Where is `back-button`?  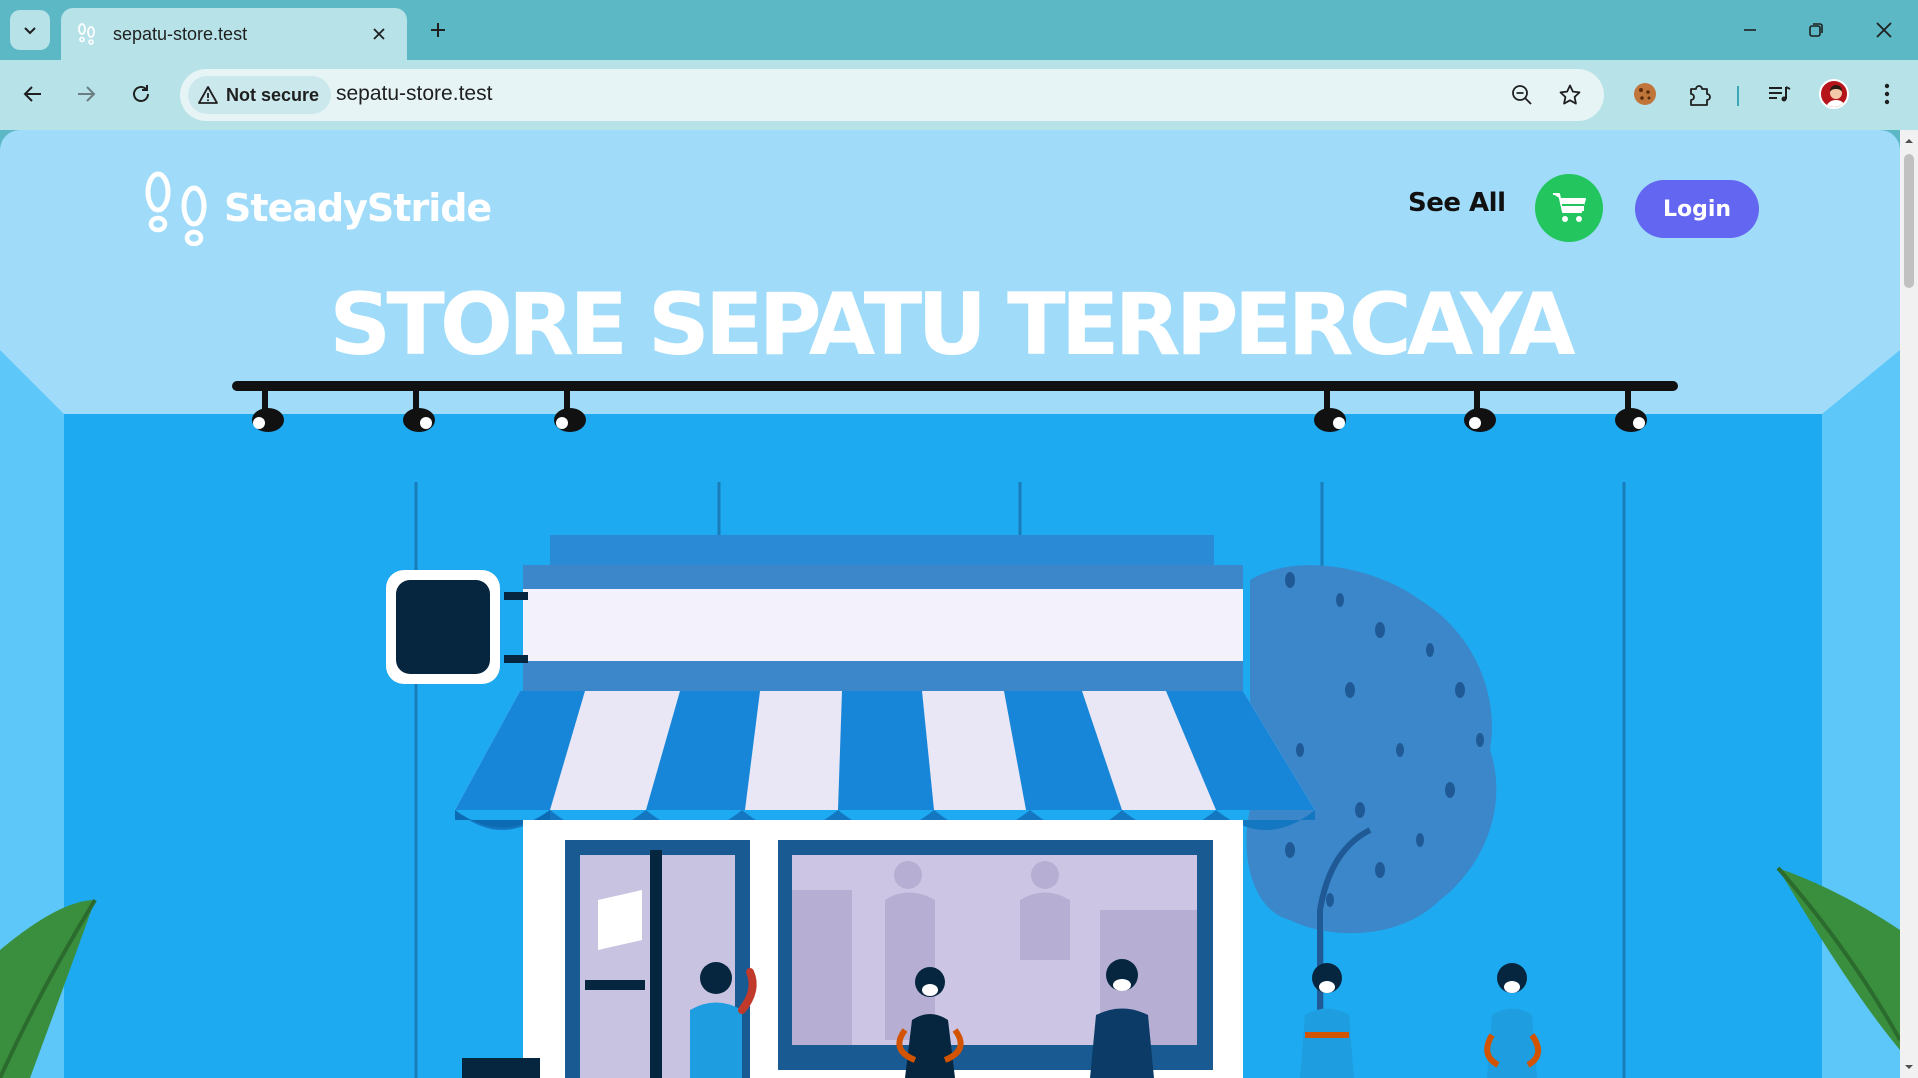
back-button is located at coordinates (33, 94).